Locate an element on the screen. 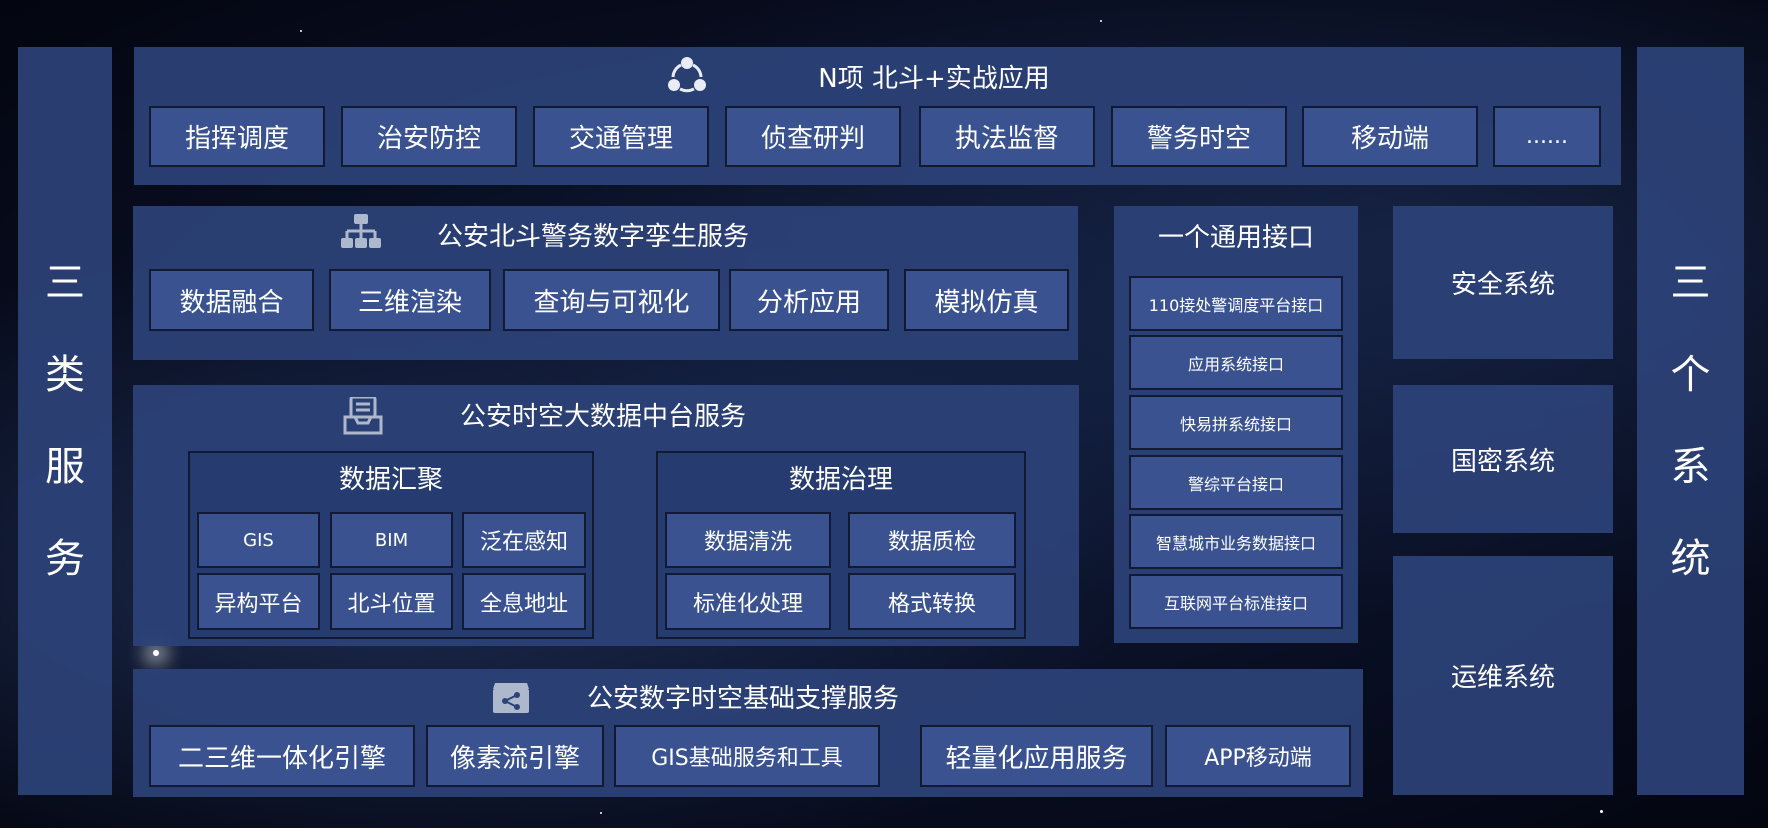 Image resolution: width=1768 pixels, height=828 pixels. governance-item: 标准化处理 is located at coordinates (748, 601).